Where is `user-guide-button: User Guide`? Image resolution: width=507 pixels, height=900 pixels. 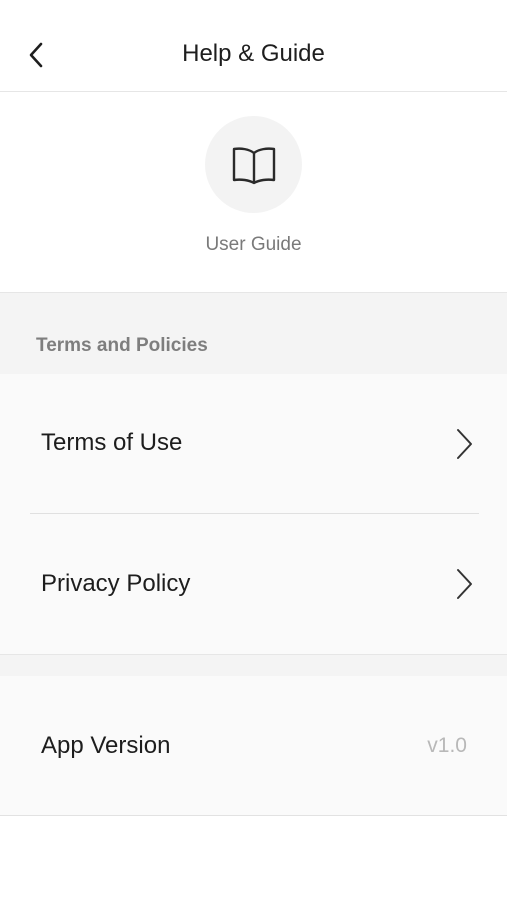
user-guide-button: User Guide is located at coordinates (253, 191).